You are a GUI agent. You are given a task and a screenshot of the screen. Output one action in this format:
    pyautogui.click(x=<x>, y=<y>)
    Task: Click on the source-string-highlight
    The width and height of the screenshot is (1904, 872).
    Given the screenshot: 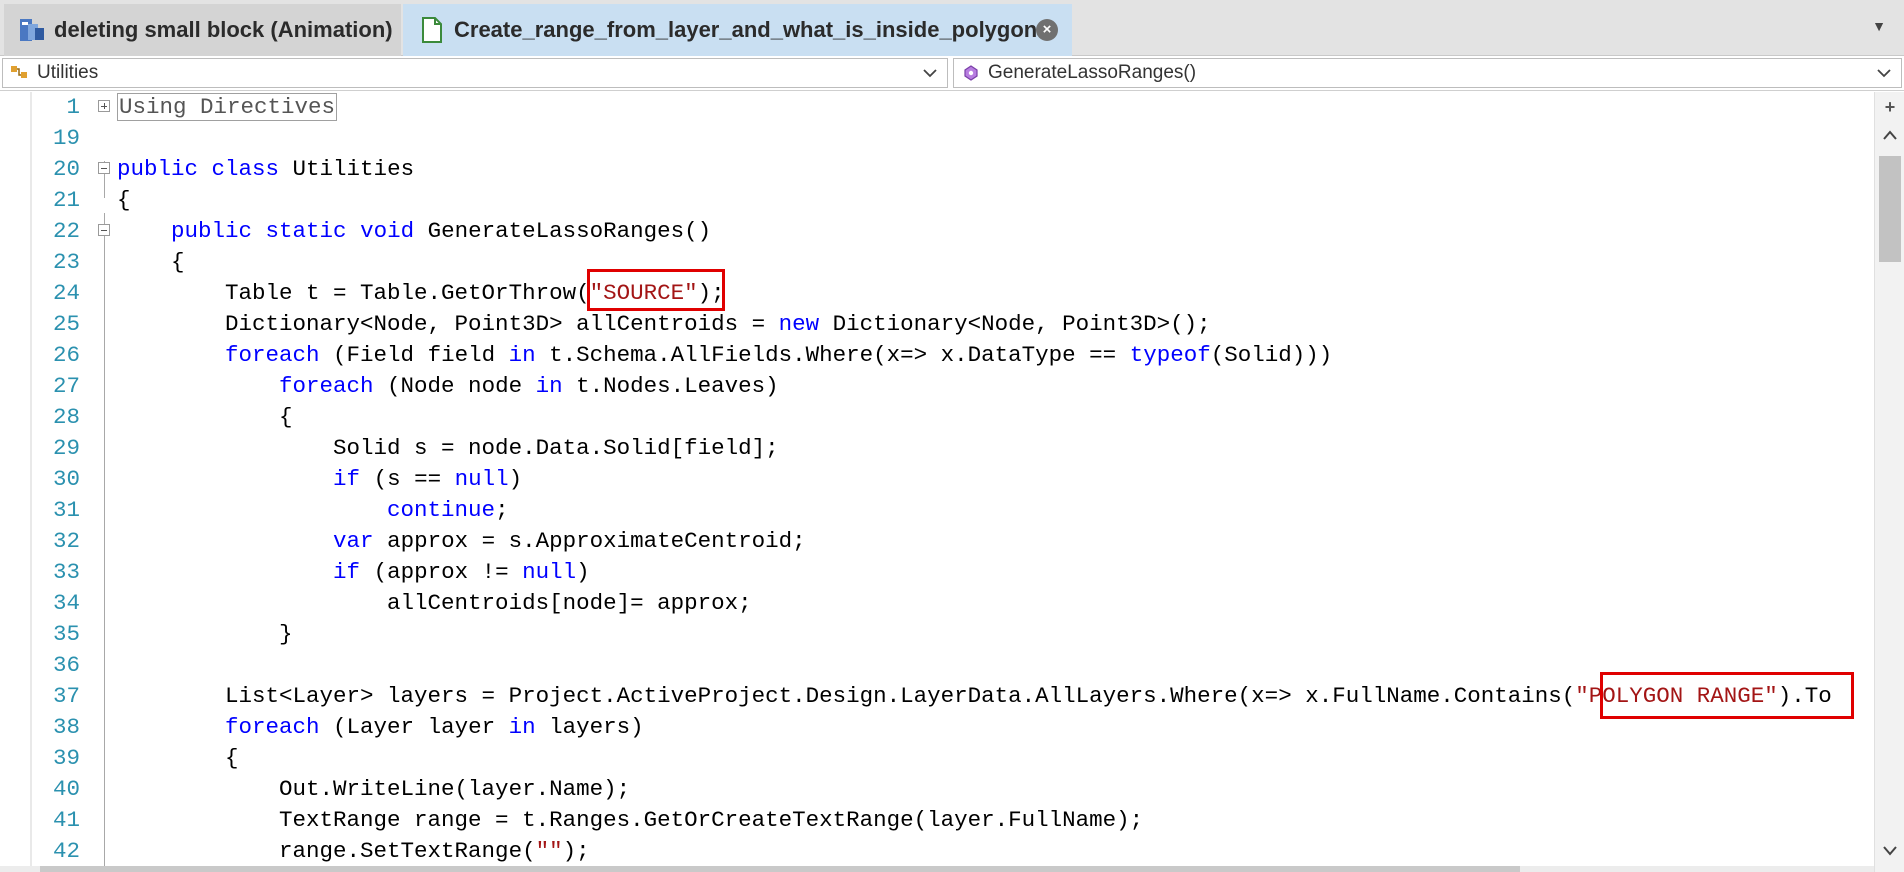 What is the action you would take?
    pyautogui.click(x=656, y=290)
    